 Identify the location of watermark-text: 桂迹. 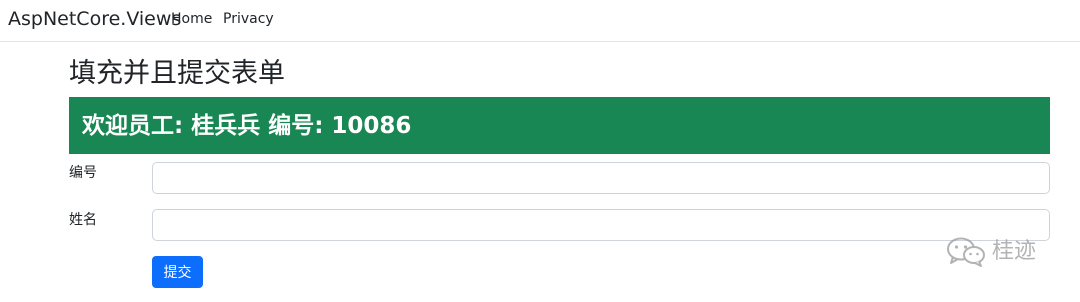
(1014, 251).